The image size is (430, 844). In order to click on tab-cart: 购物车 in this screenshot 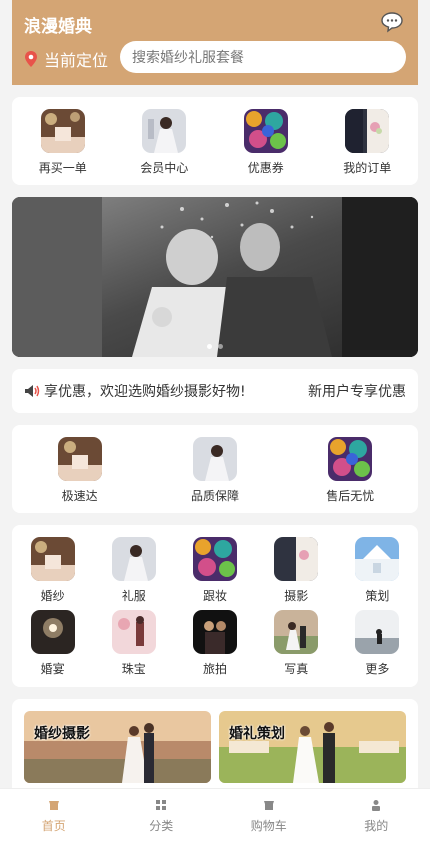, I will do `click(269, 816)`.